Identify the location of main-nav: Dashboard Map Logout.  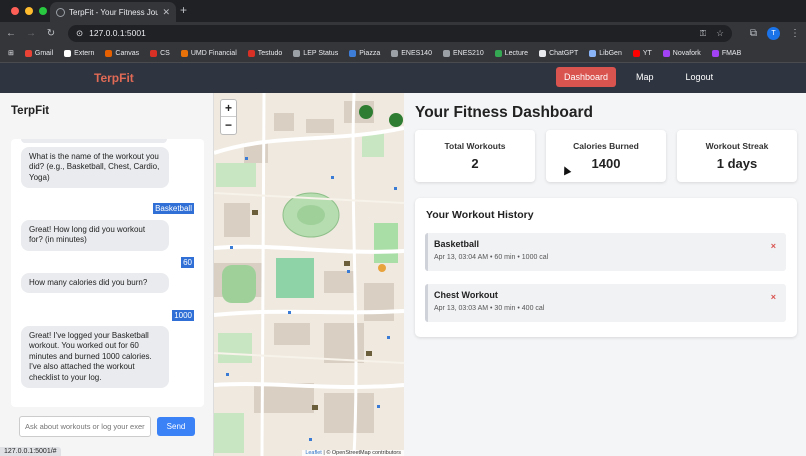
(638, 77).